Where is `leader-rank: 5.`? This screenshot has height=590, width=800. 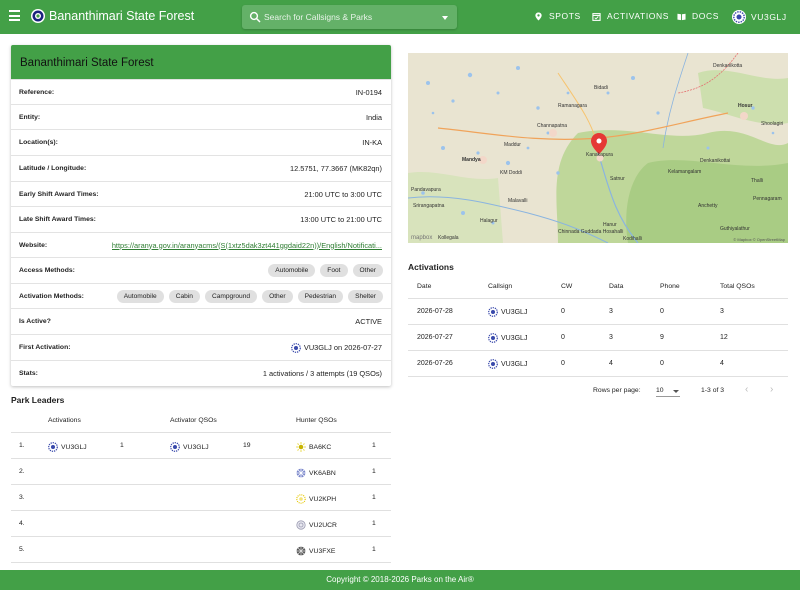 leader-rank: 5. is located at coordinates (22, 549).